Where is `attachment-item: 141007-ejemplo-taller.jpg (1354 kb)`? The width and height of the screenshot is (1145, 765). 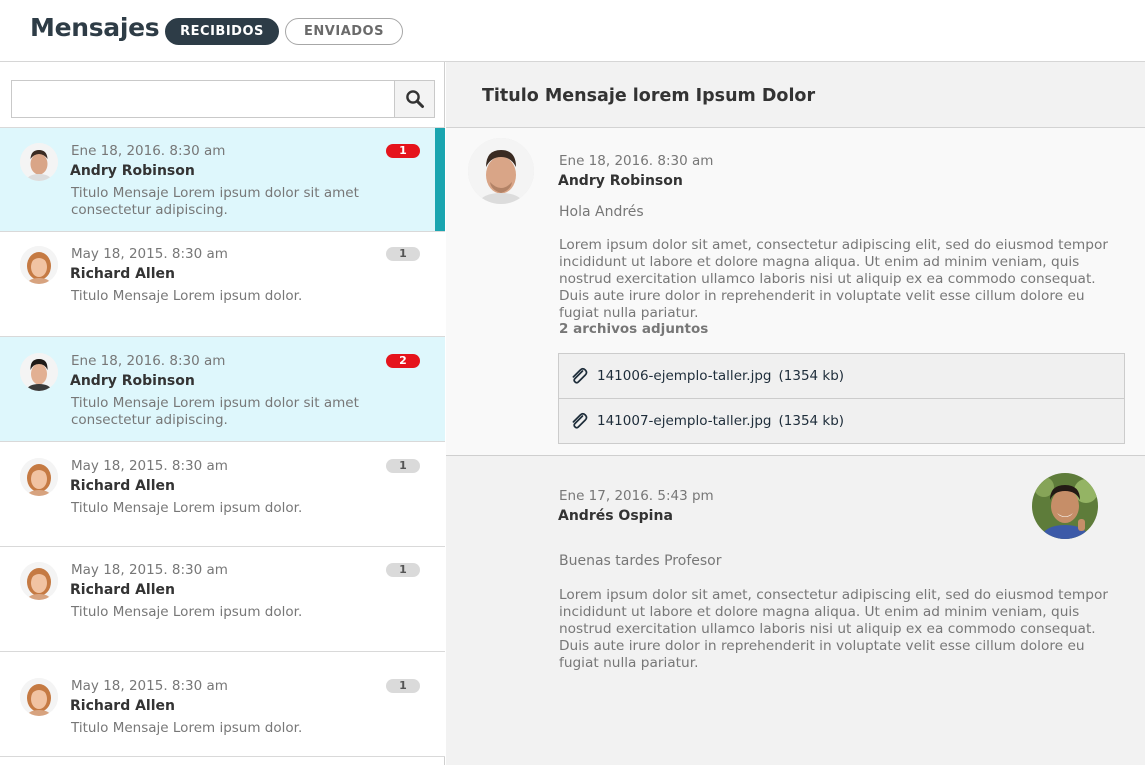 attachment-item: 141007-ejemplo-taller.jpg (1354 kb) is located at coordinates (841, 420).